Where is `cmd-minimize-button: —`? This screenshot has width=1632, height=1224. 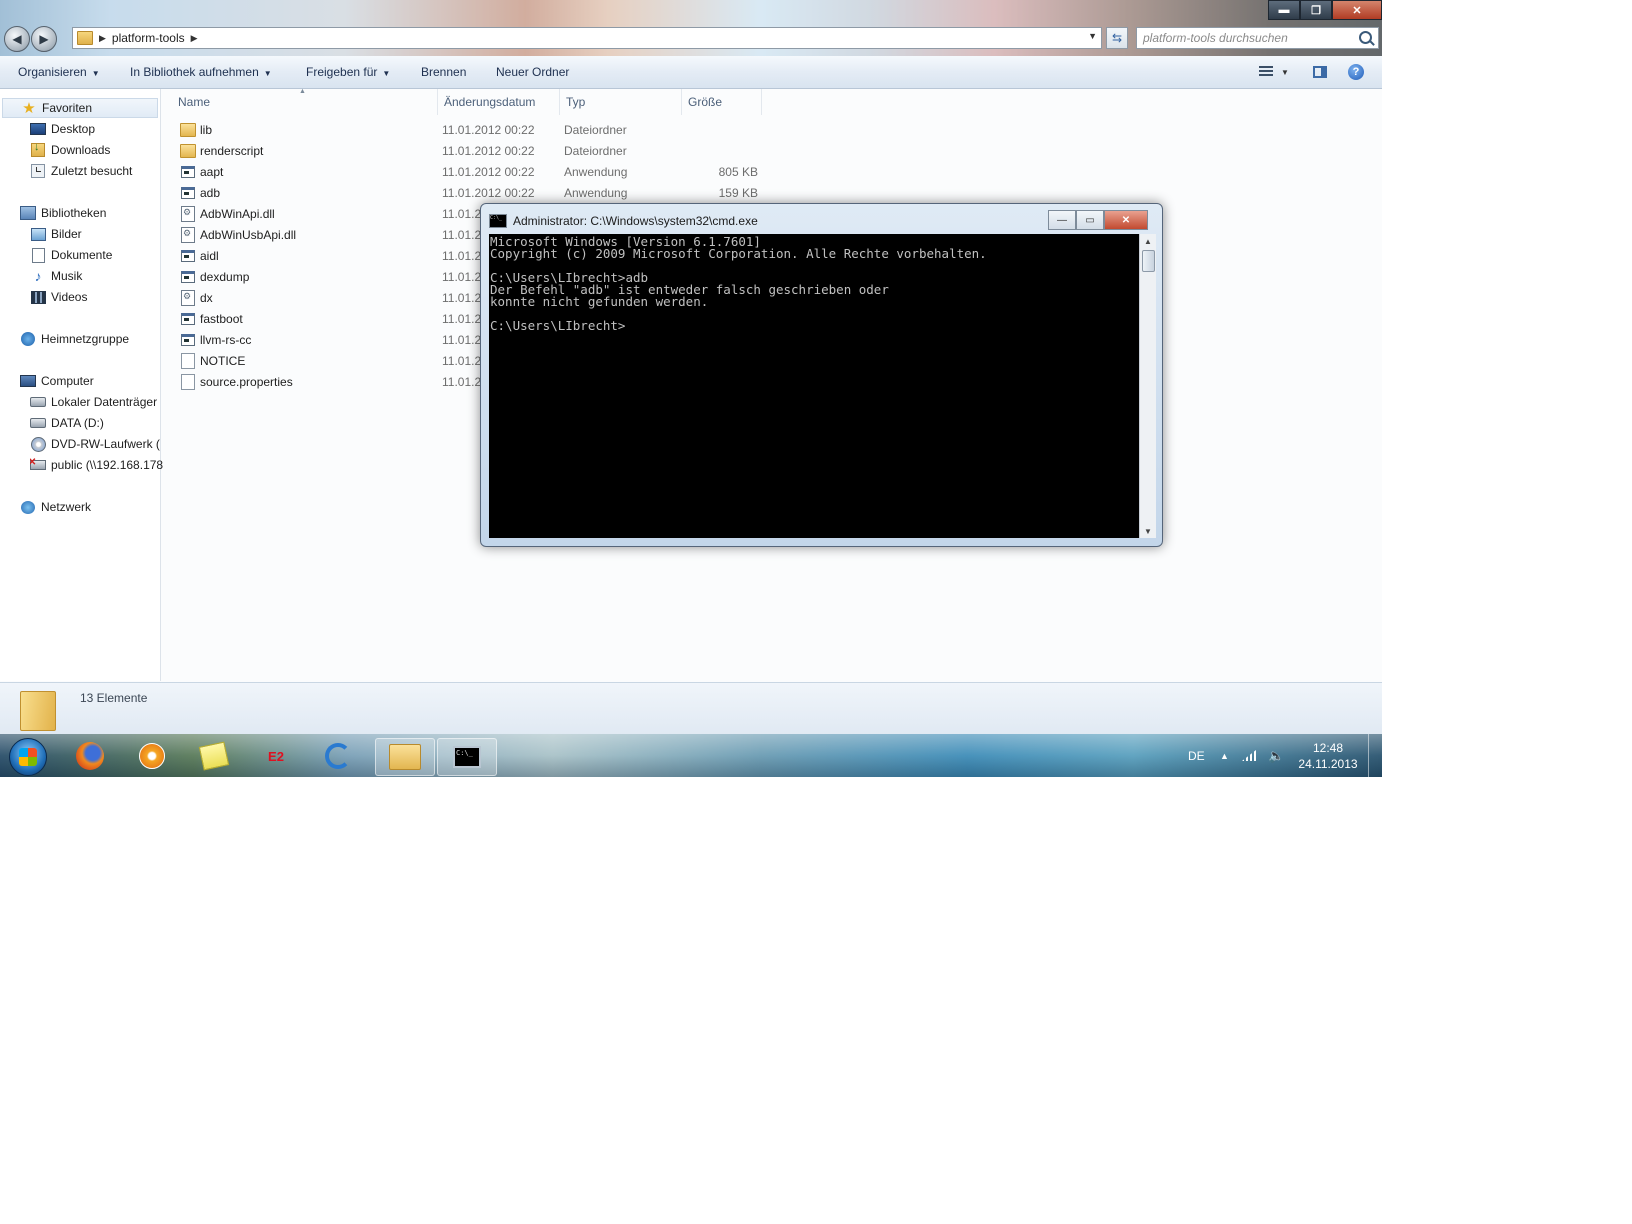 cmd-minimize-button: — is located at coordinates (1062, 220).